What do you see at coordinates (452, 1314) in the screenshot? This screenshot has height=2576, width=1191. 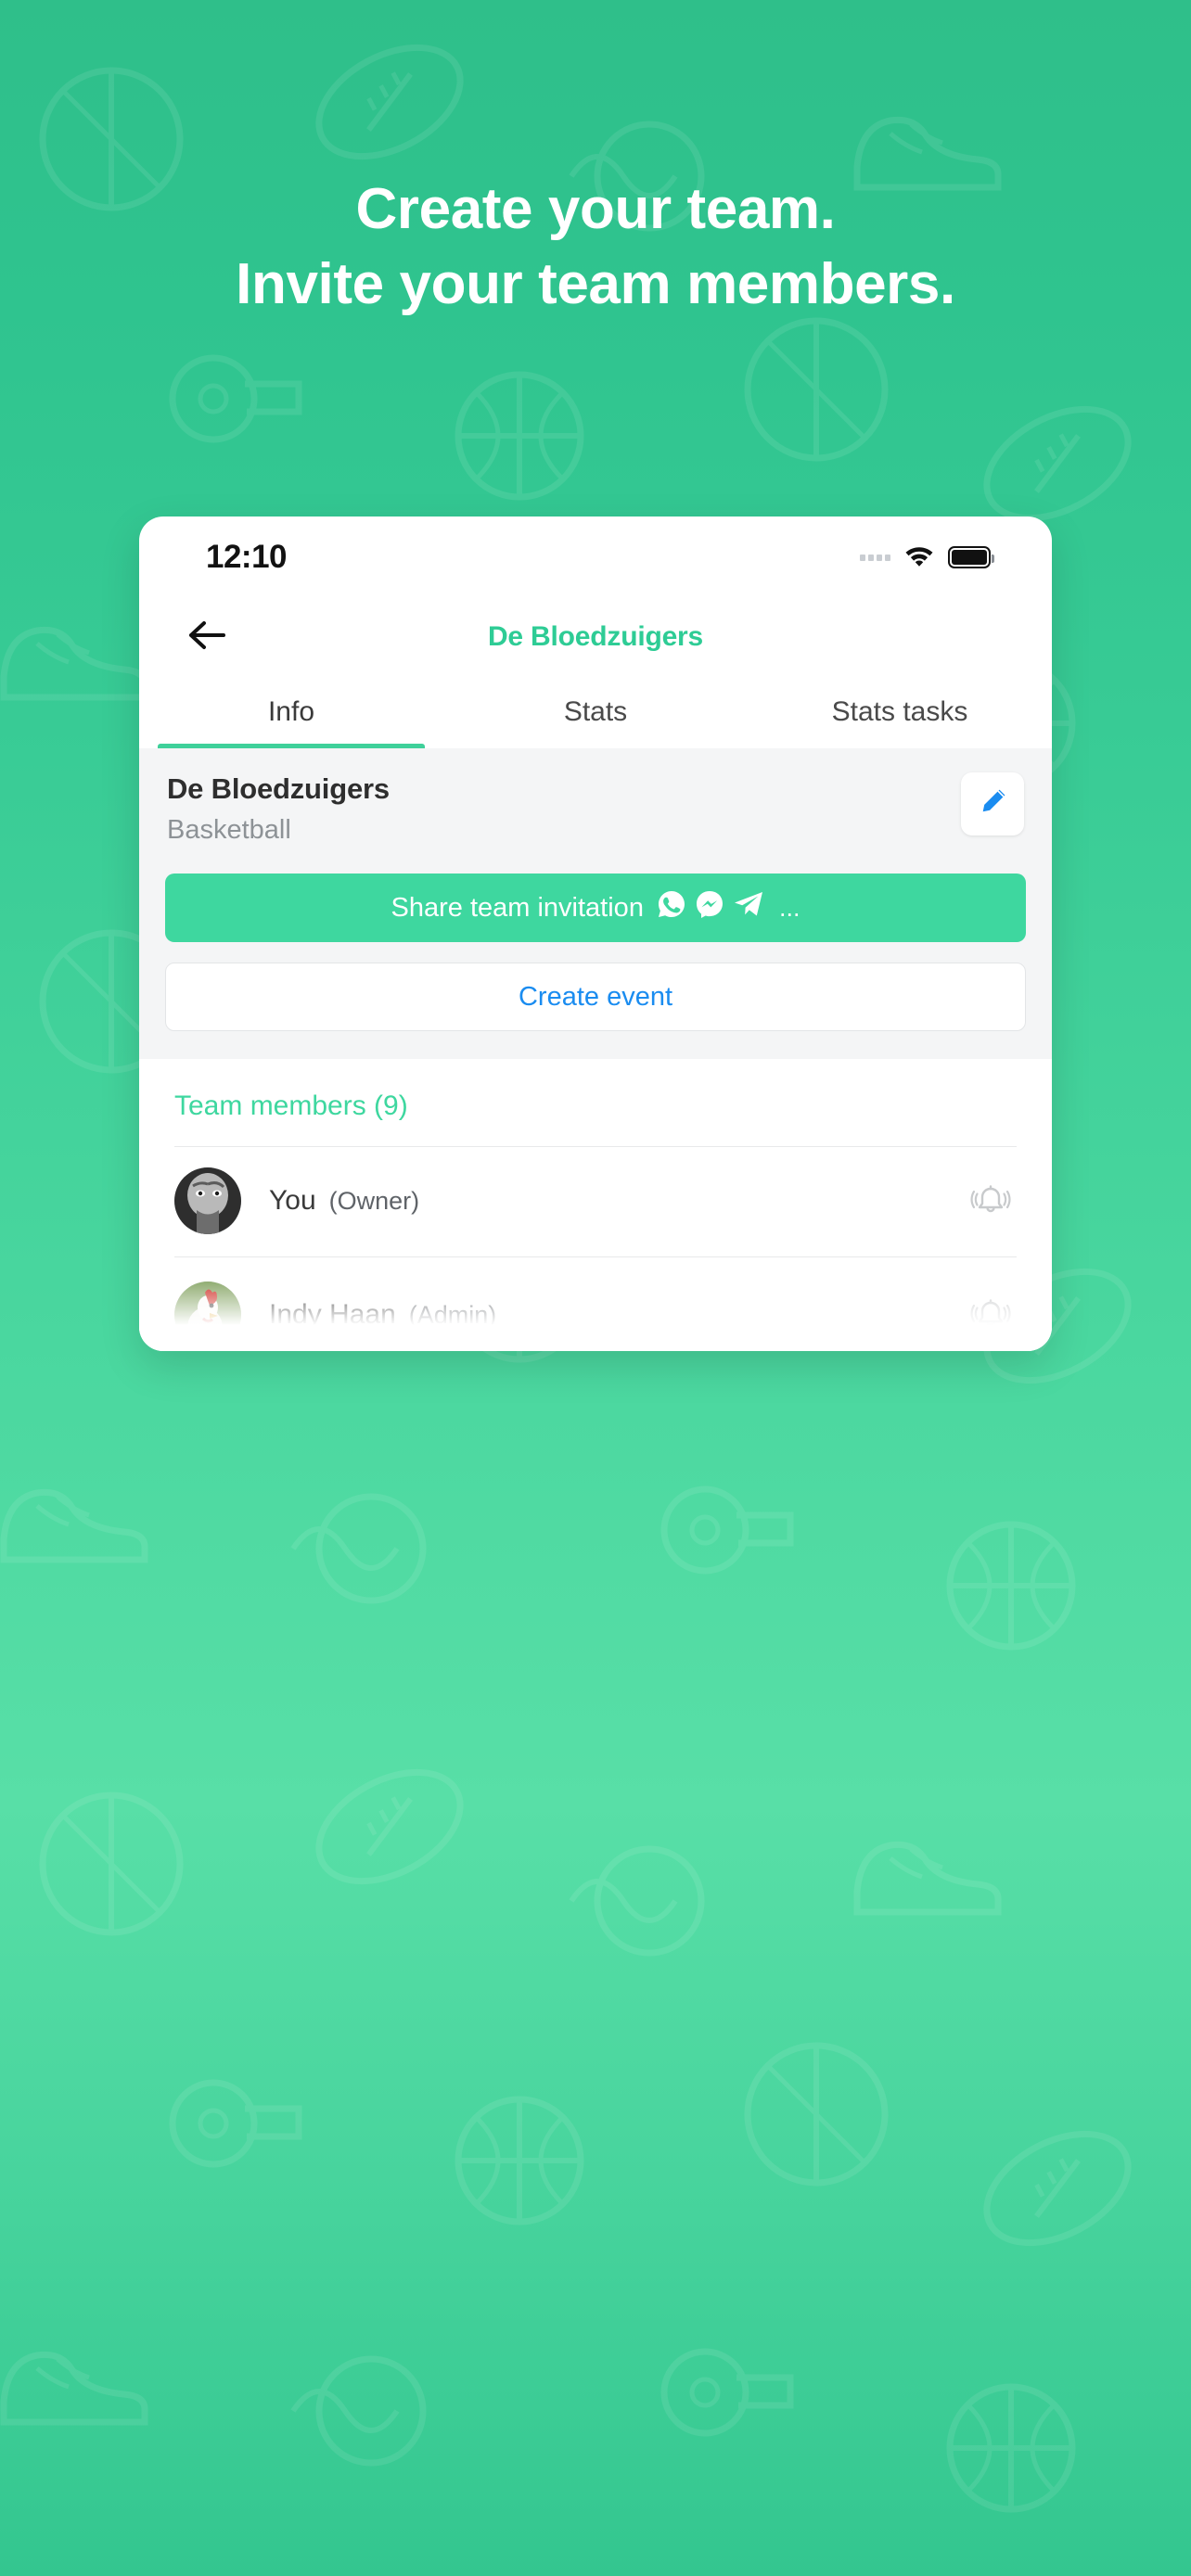 I see `member-role: (Admin)` at bounding box center [452, 1314].